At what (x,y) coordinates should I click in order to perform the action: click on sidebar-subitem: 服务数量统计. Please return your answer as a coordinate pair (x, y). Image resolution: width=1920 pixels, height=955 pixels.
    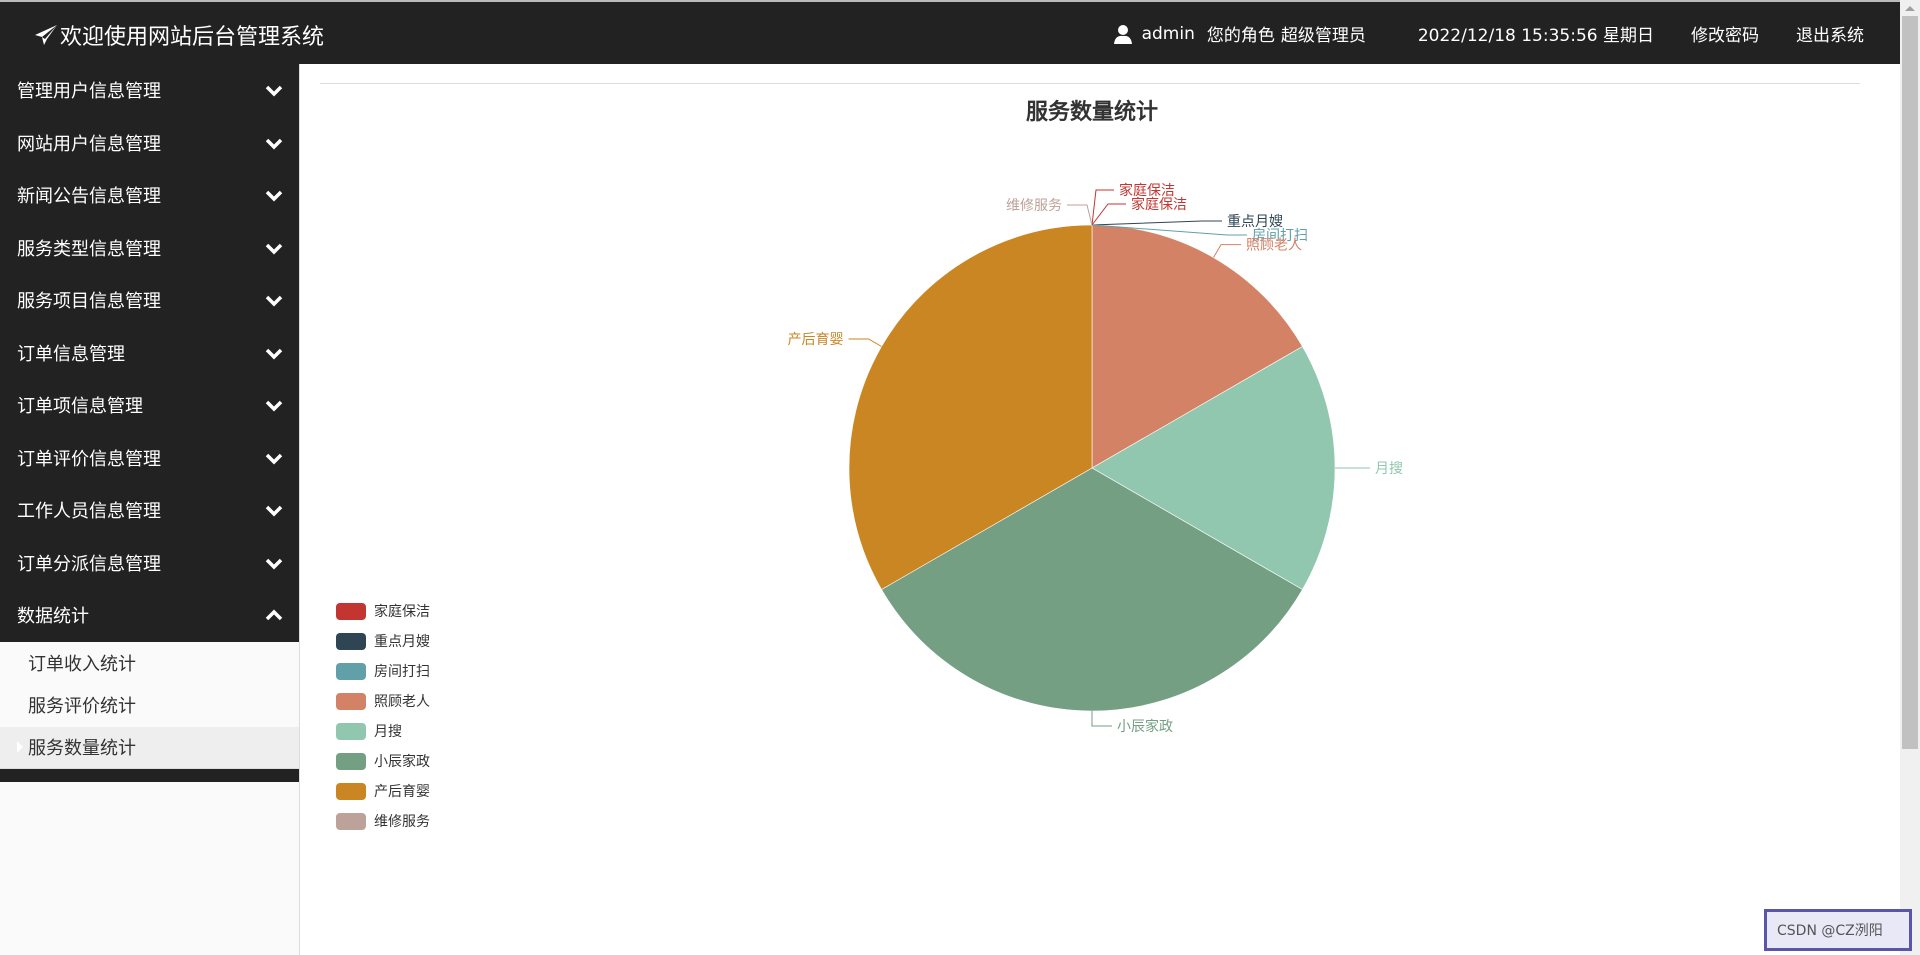
    Looking at the image, I should click on (149, 747).